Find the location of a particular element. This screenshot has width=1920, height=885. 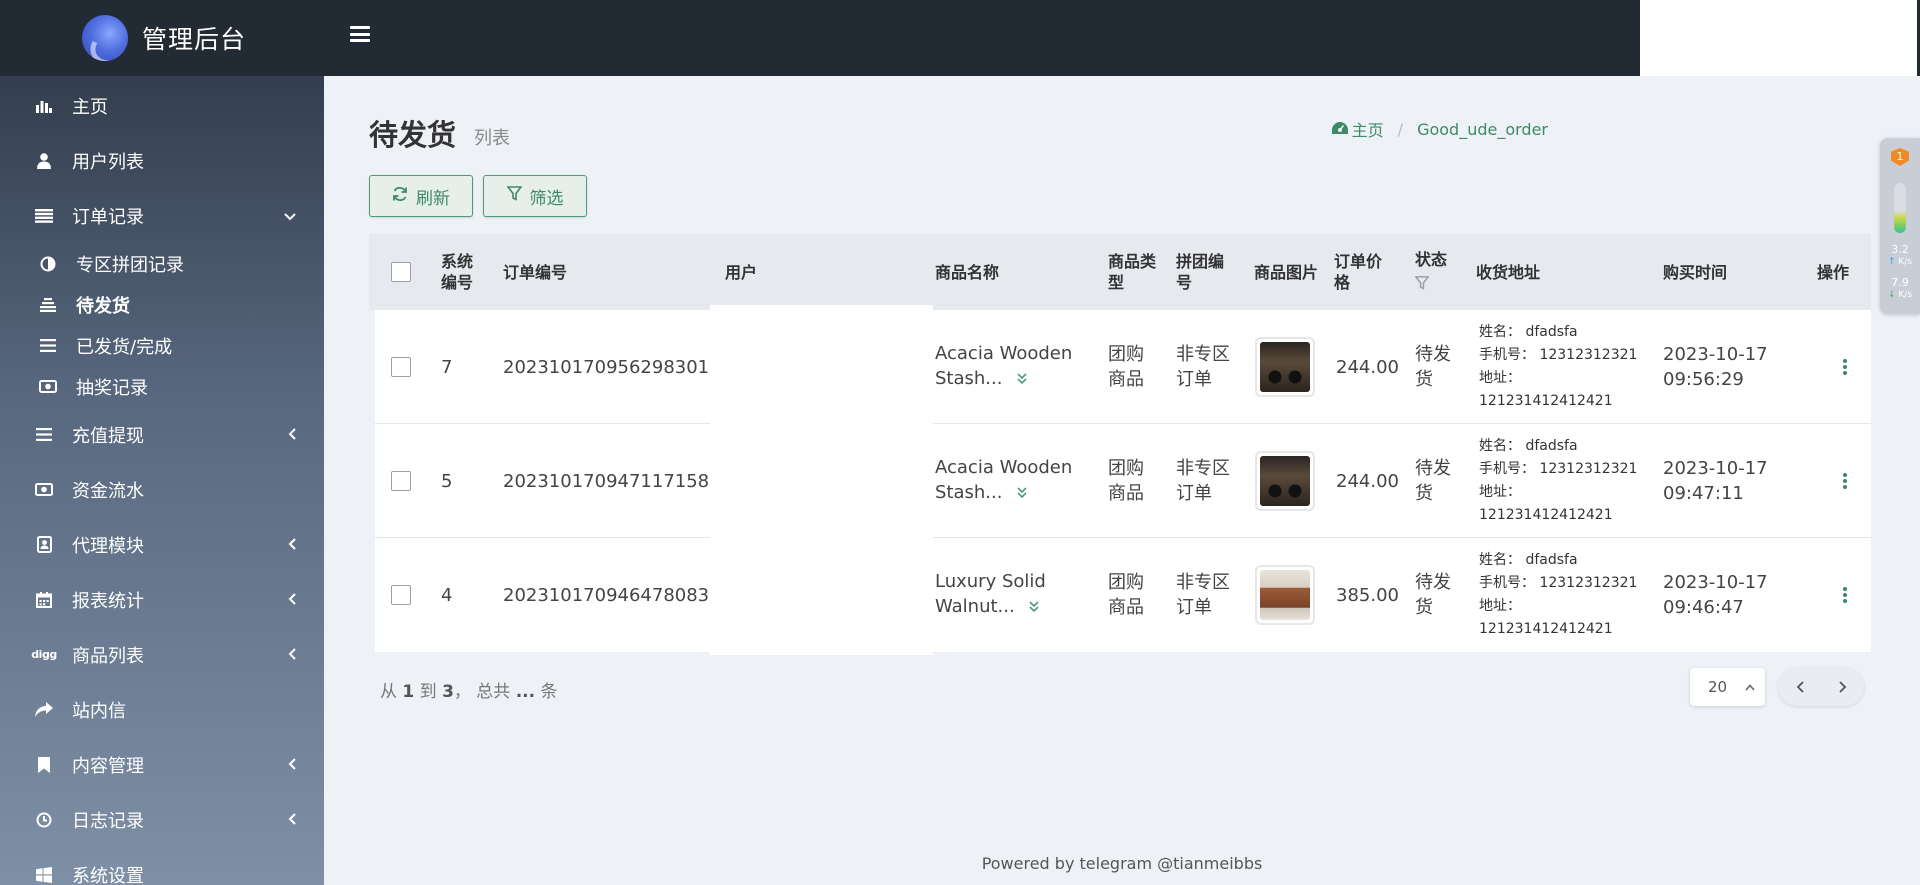

select-all-checkbox is located at coordinates (401, 272).